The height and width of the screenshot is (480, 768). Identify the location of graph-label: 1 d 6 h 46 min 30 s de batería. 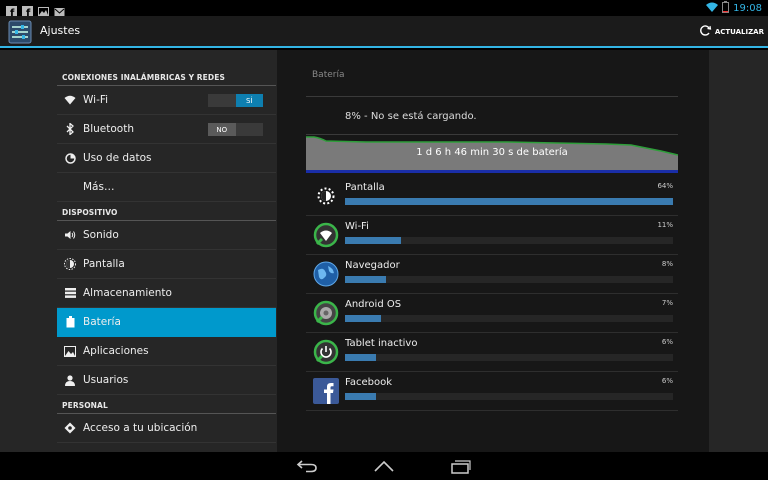
(492, 152).